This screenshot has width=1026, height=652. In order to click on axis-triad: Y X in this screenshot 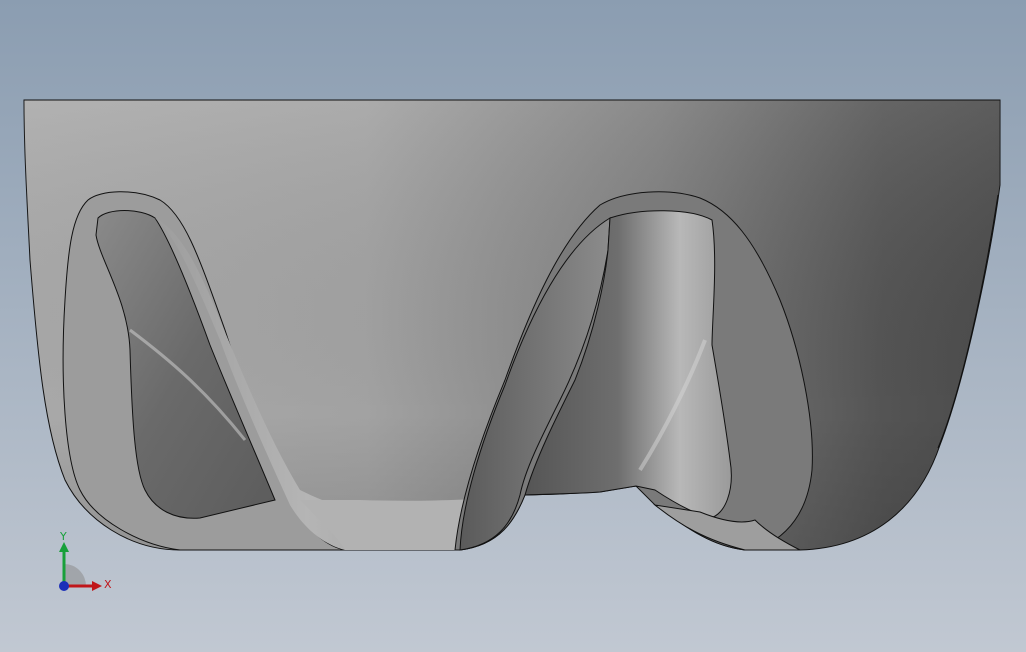, I will do `click(84, 564)`.